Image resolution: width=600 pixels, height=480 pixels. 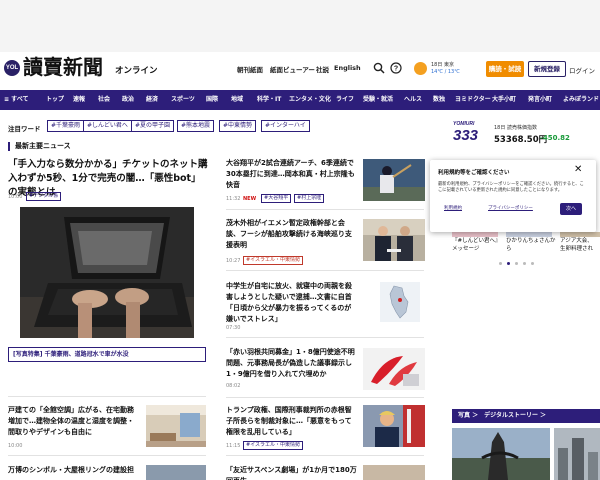 I want to click on cityscape-image, so click(x=577, y=454).